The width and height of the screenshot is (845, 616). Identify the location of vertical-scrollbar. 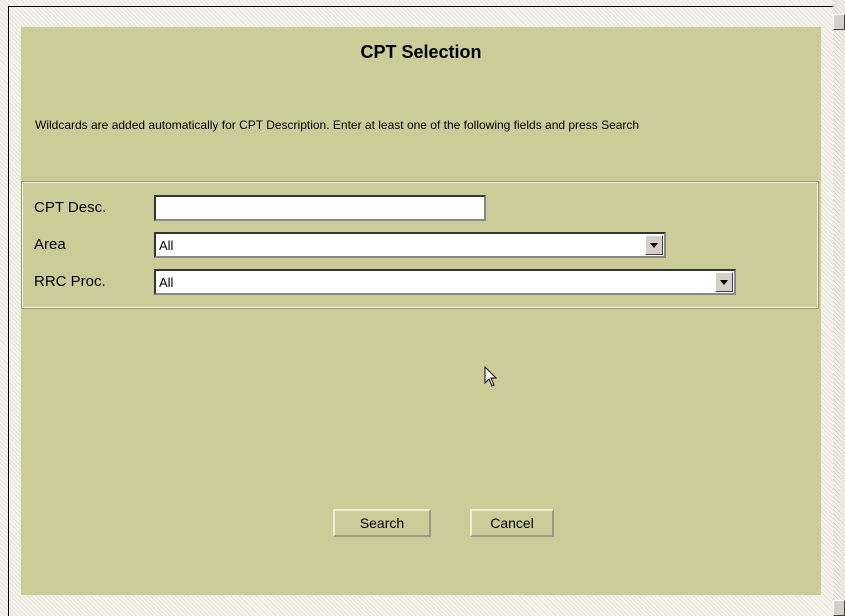
(839, 308).